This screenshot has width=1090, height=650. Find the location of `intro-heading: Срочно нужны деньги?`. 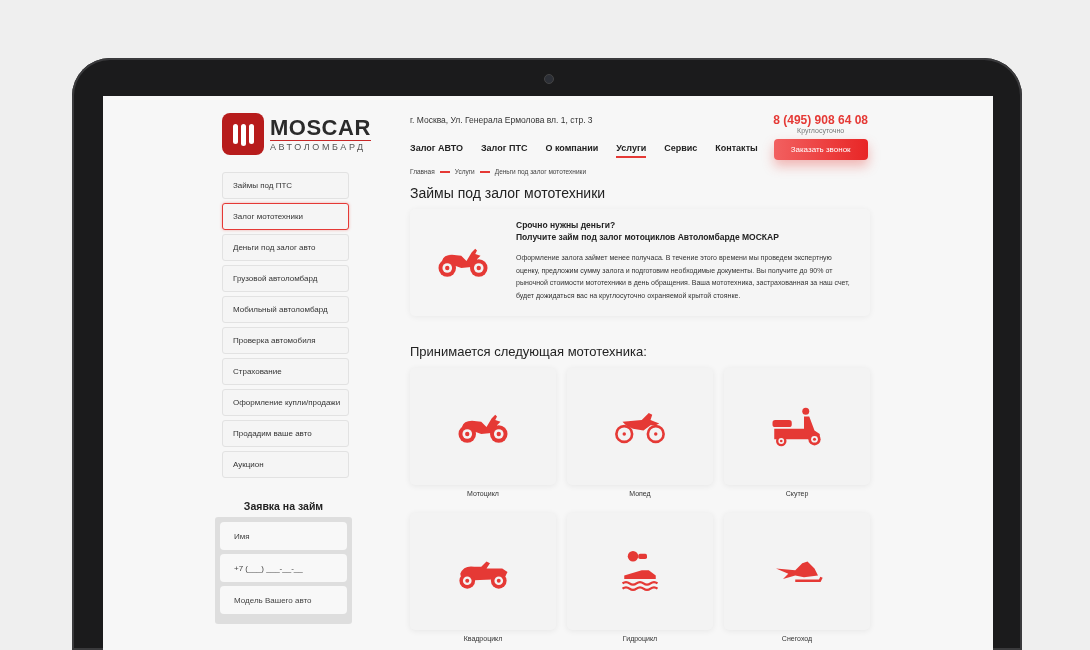

intro-heading: Срочно нужны деньги? is located at coordinates (566, 225).